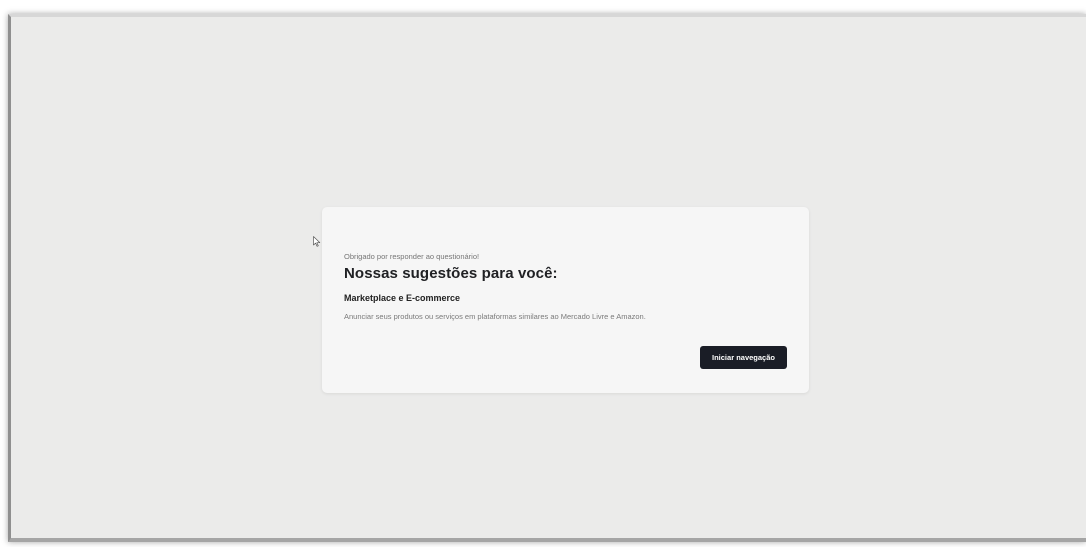 This screenshot has width=1086, height=547. What do you see at coordinates (402, 298) in the screenshot?
I see `suggestion-title: Marketplace e E-commerce` at bounding box center [402, 298].